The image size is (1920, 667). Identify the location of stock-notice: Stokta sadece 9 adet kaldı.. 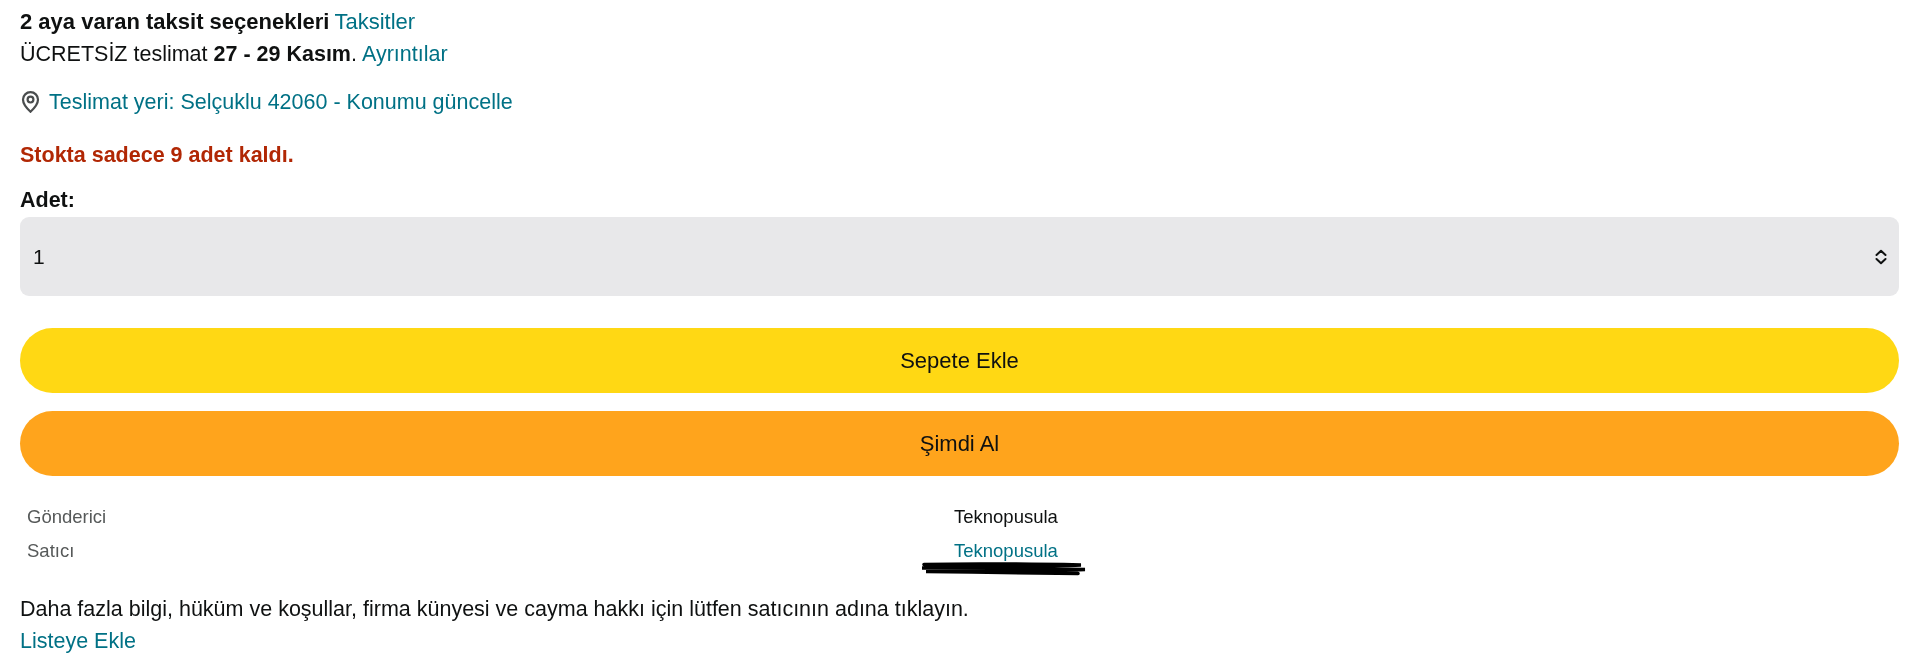
(157, 155).